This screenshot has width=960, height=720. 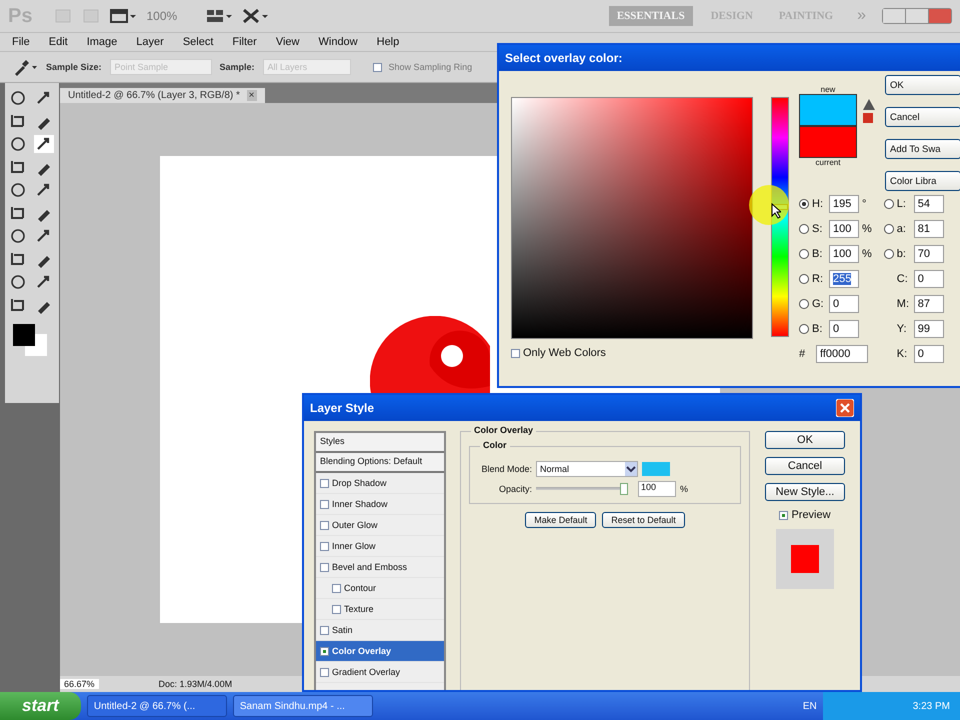 I want to click on menu-item: View, so click(x=288, y=42).